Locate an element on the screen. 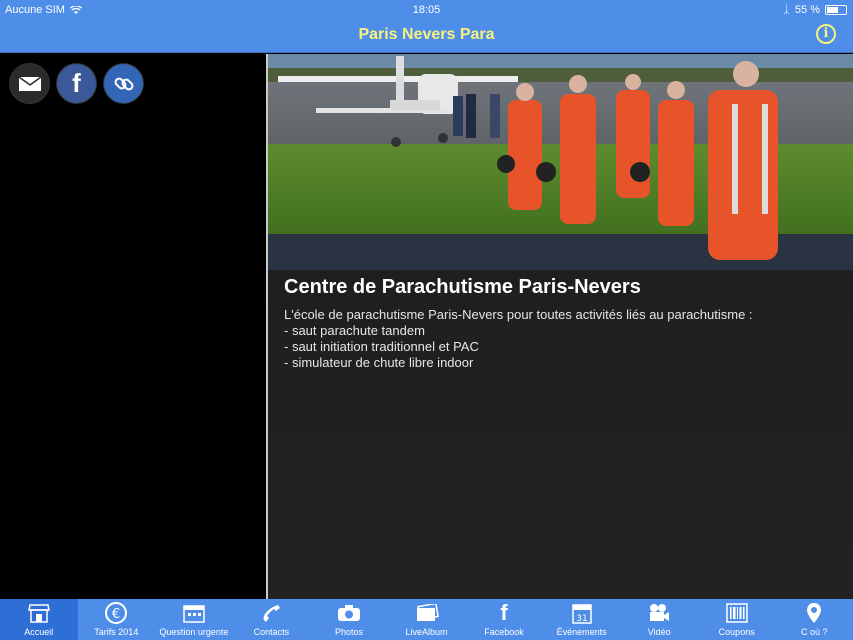 This screenshot has height=640, width=853. battery-icon is located at coordinates (836, 10).